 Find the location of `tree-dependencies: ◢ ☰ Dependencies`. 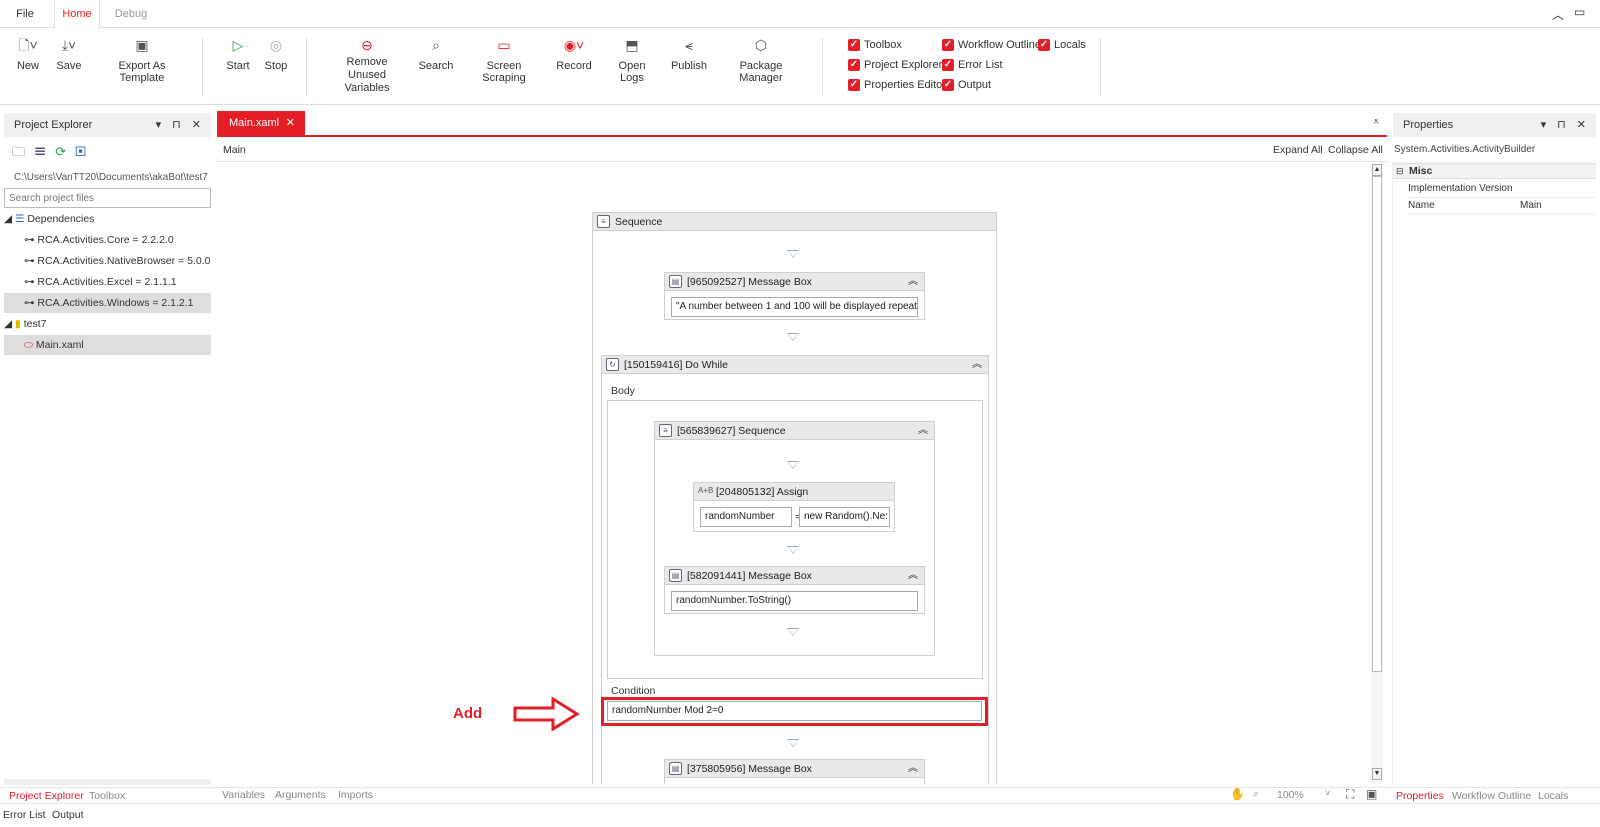

tree-dependencies: ◢ ☰ Dependencies is located at coordinates (107, 219).